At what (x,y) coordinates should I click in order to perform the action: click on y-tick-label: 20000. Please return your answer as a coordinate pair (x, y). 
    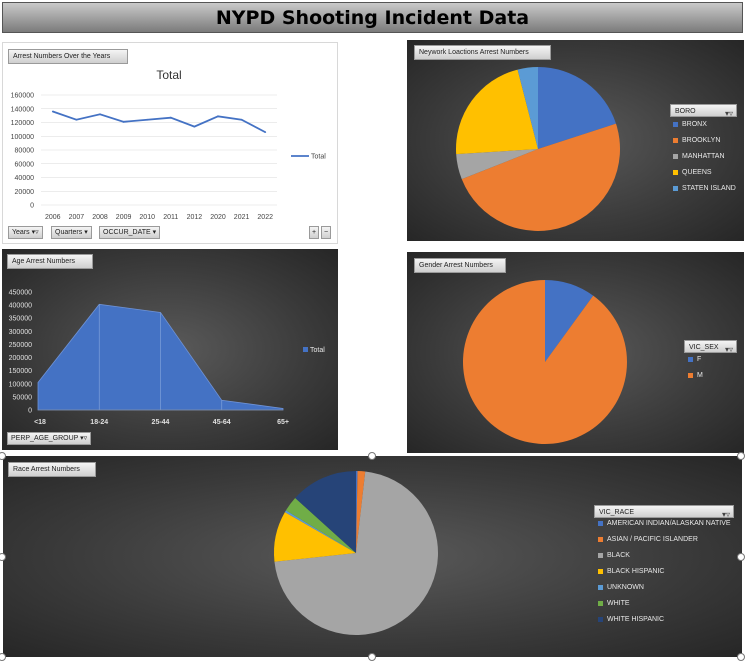
    Looking at the image, I should click on (25, 192).